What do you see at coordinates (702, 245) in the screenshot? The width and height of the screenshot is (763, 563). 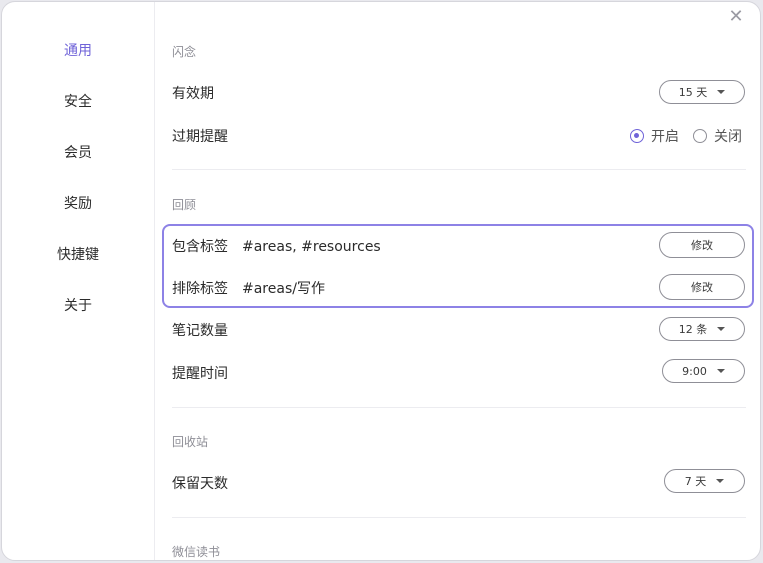 I see `edit-include-tags-button: 修改` at bounding box center [702, 245].